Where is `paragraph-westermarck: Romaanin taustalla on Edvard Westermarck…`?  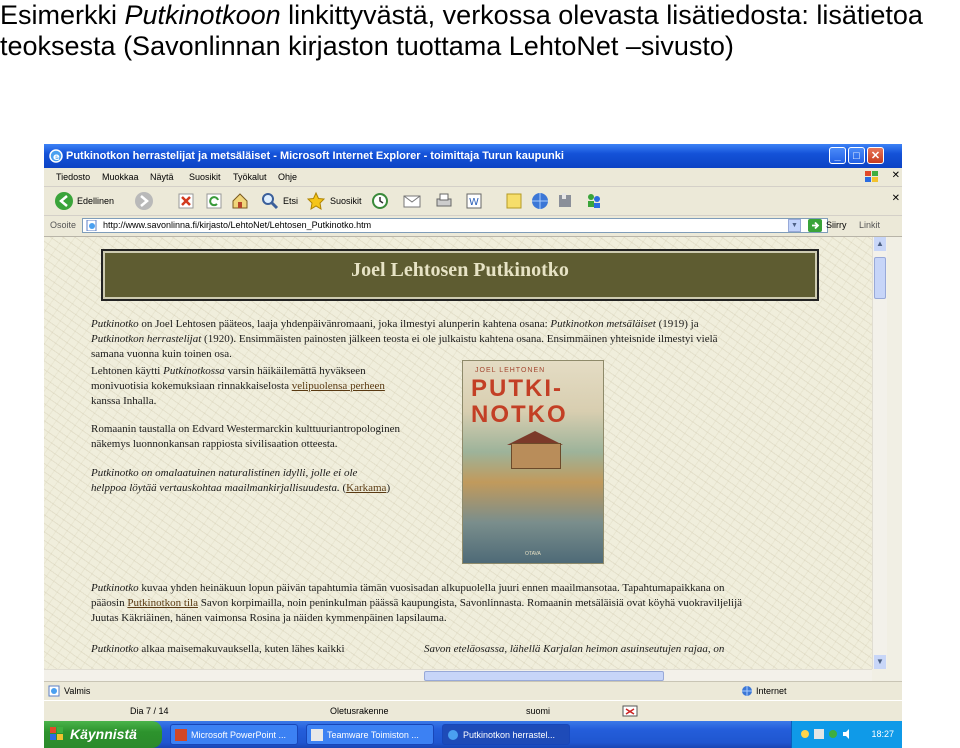
paragraph-westermarck: Romaanin taustalla on Edvard Westermarck… is located at coordinates (245, 436).